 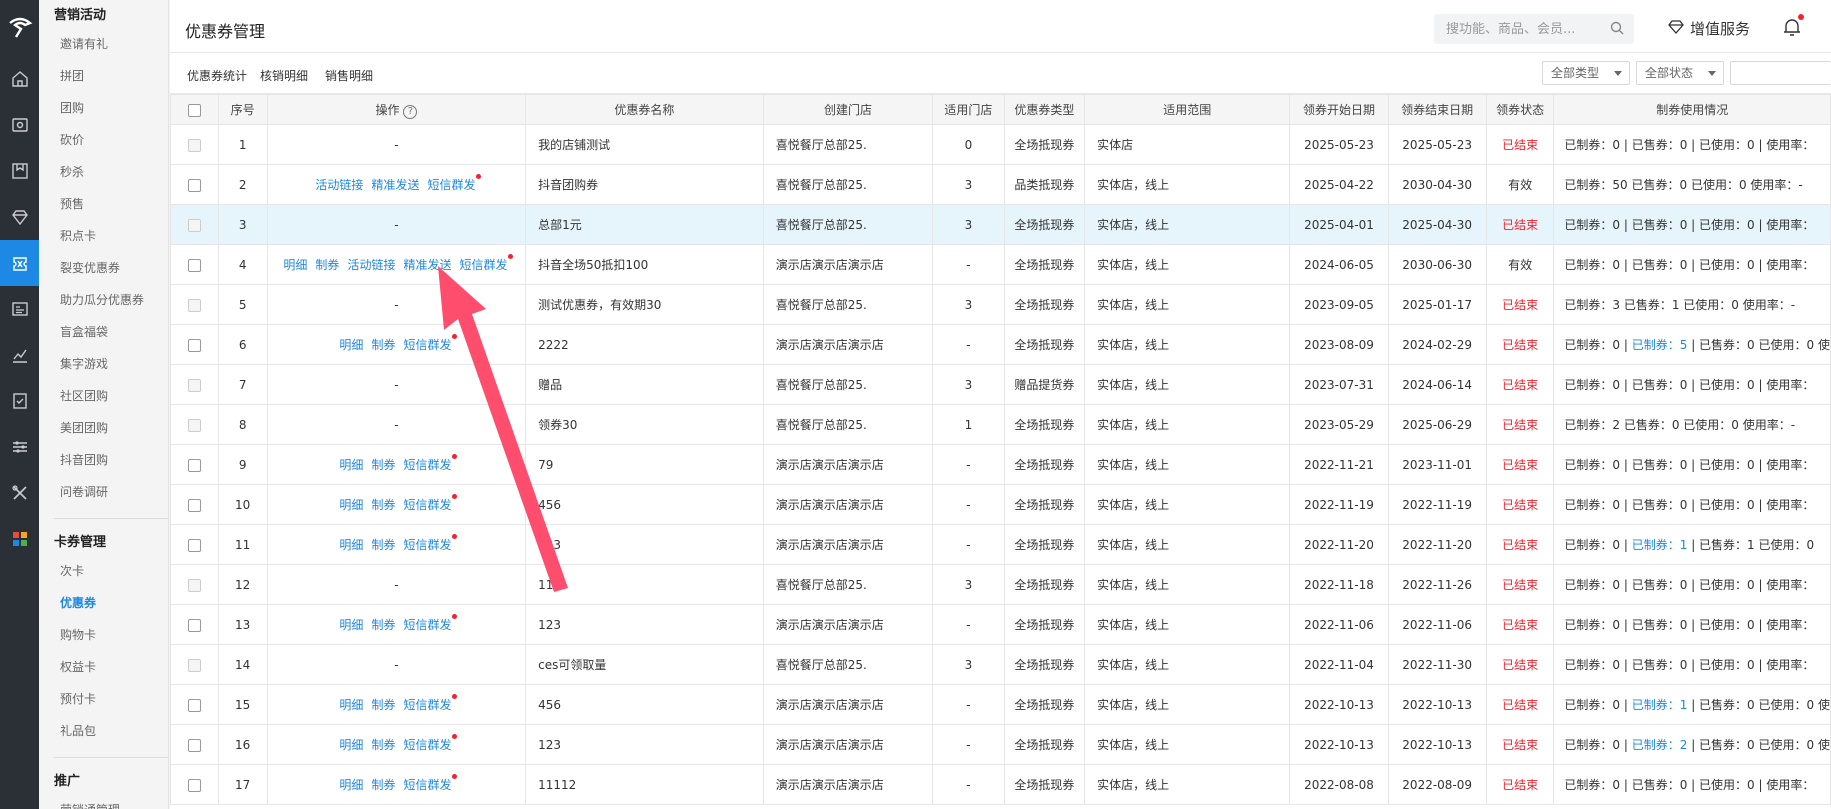 What do you see at coordinates (78, 730) in the screenshot?
I see `submenu-item: 礼品包` at bounding box center [78, 730].